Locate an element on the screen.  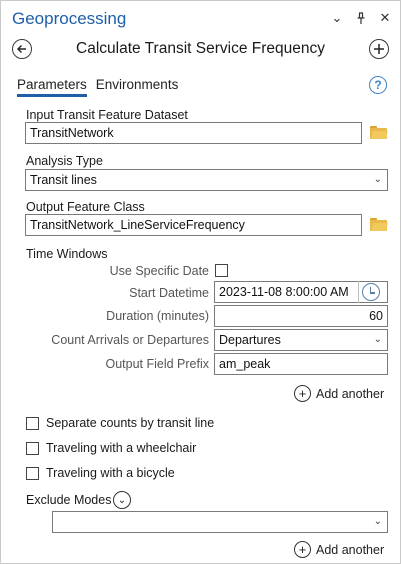
count-type-label: Count Arrivals or Departures is located at coordinates (130, 340).